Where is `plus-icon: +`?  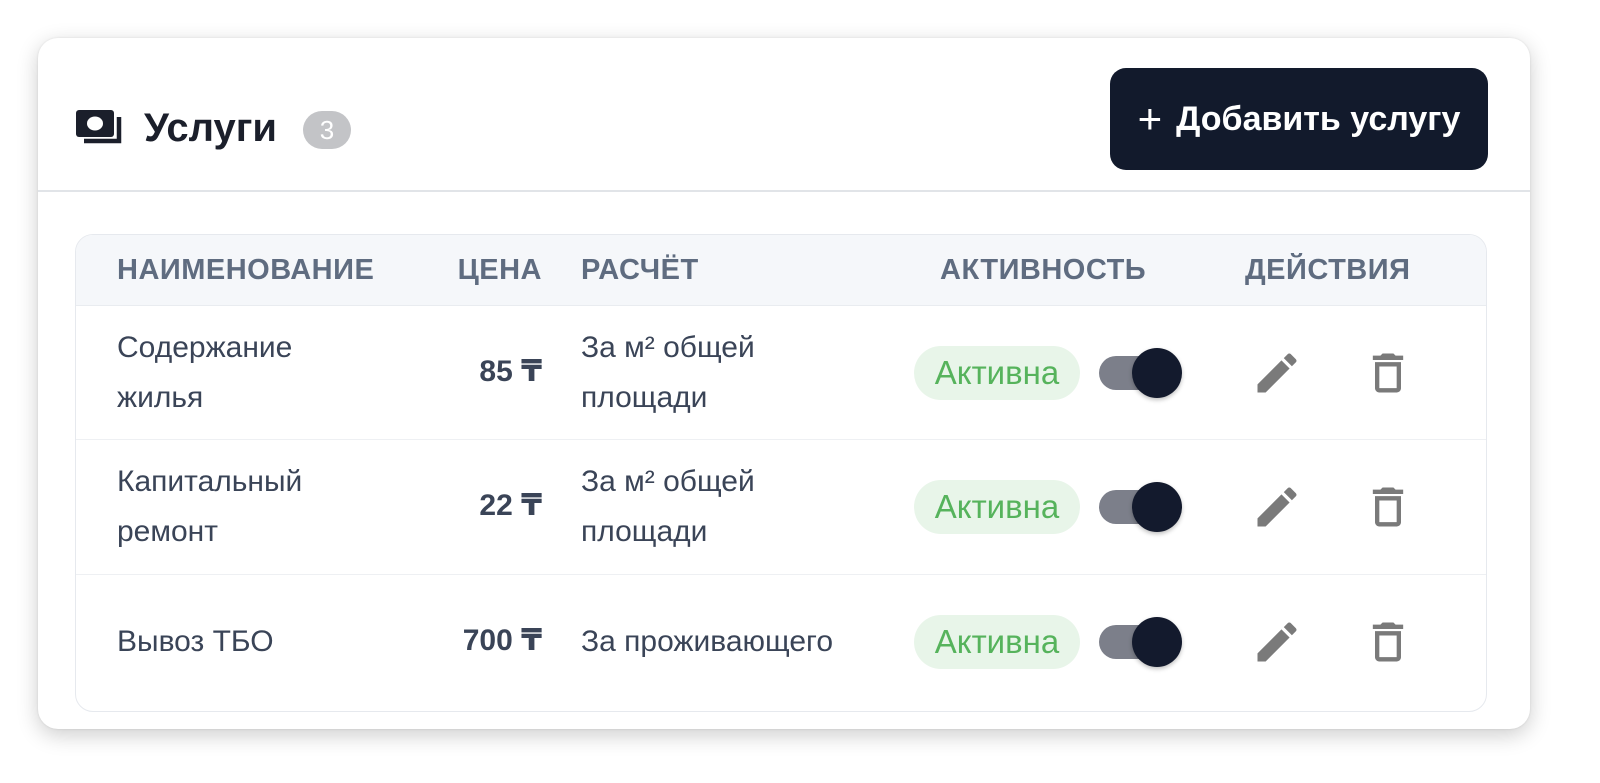 plus-icon: + is located at coordinates (1150, 118).